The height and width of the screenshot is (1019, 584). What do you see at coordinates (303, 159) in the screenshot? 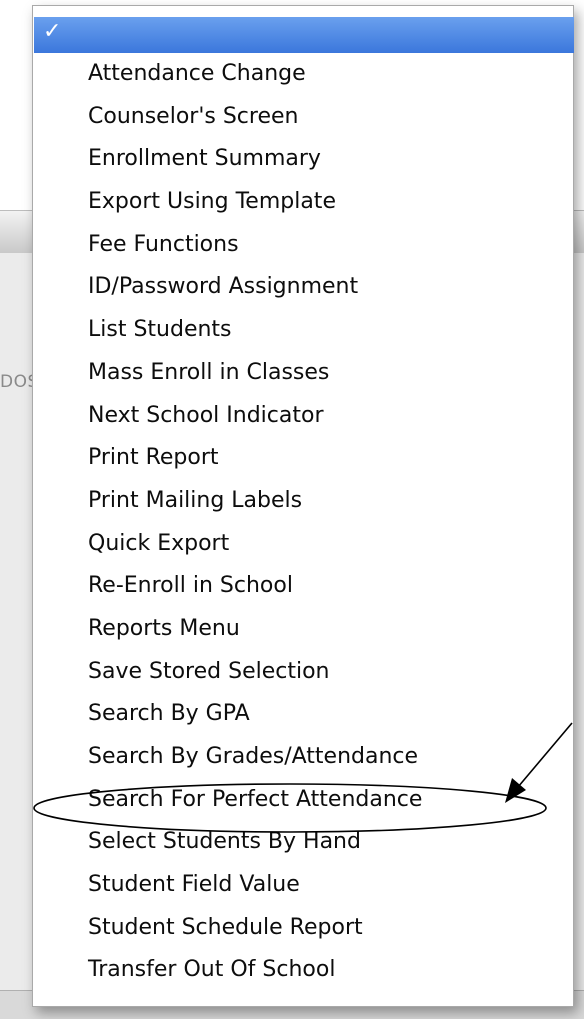
I see `menu-item-enrollment-summary: Enrollment Summary` at bounding box center [303, 159].